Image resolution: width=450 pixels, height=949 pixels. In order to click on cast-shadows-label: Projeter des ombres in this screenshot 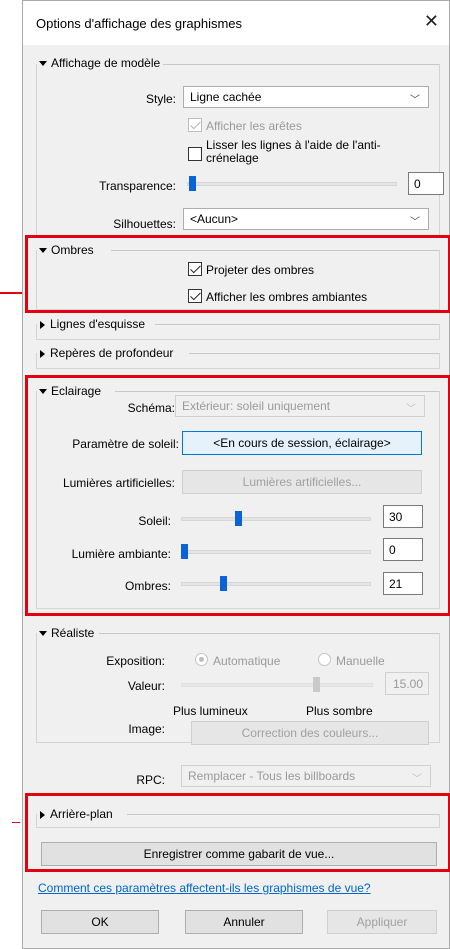, I will do `click(260, 270)`.